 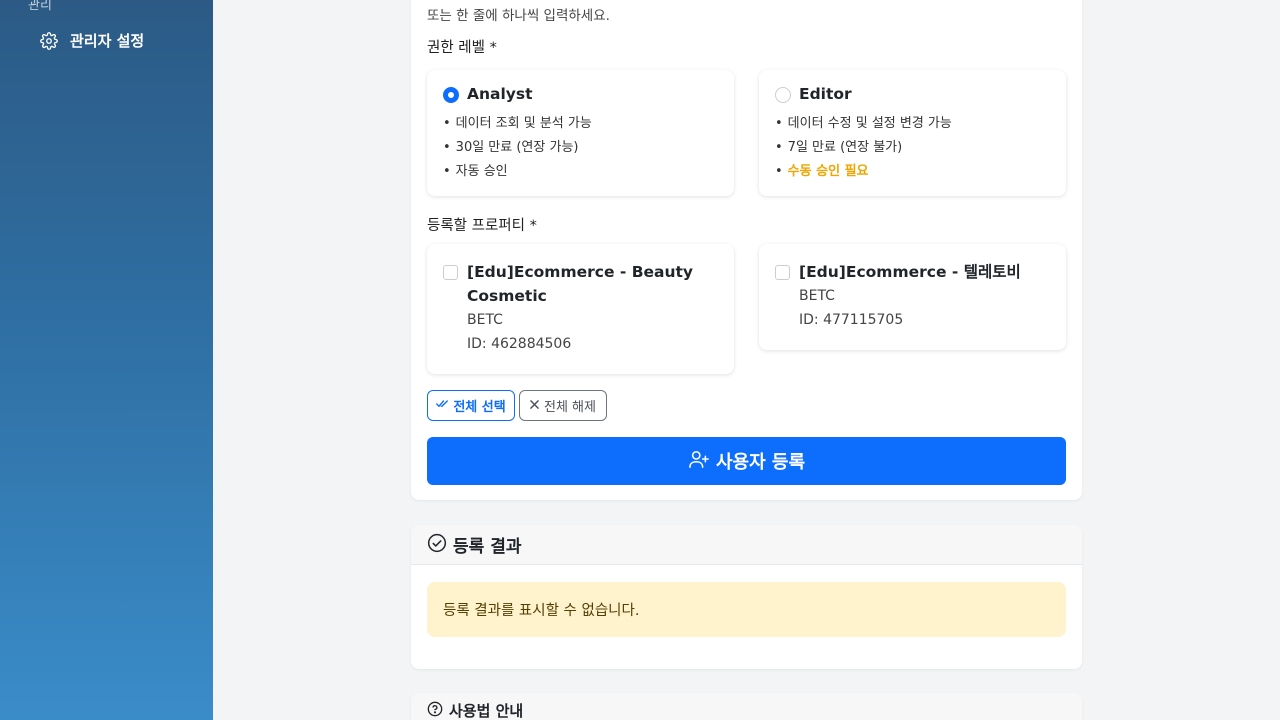 I want to click on option-title: Editor, so click(x=825, y=94).